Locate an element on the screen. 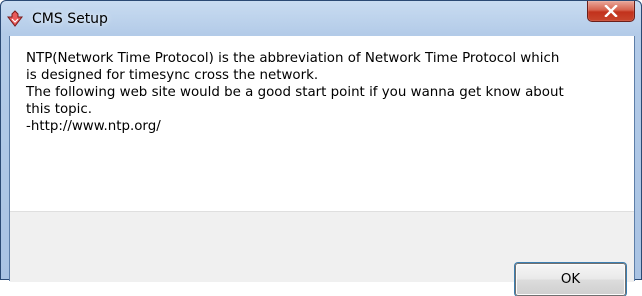 This screenshot has width=642, height=296. close-button is located at coordinates (611, 11).